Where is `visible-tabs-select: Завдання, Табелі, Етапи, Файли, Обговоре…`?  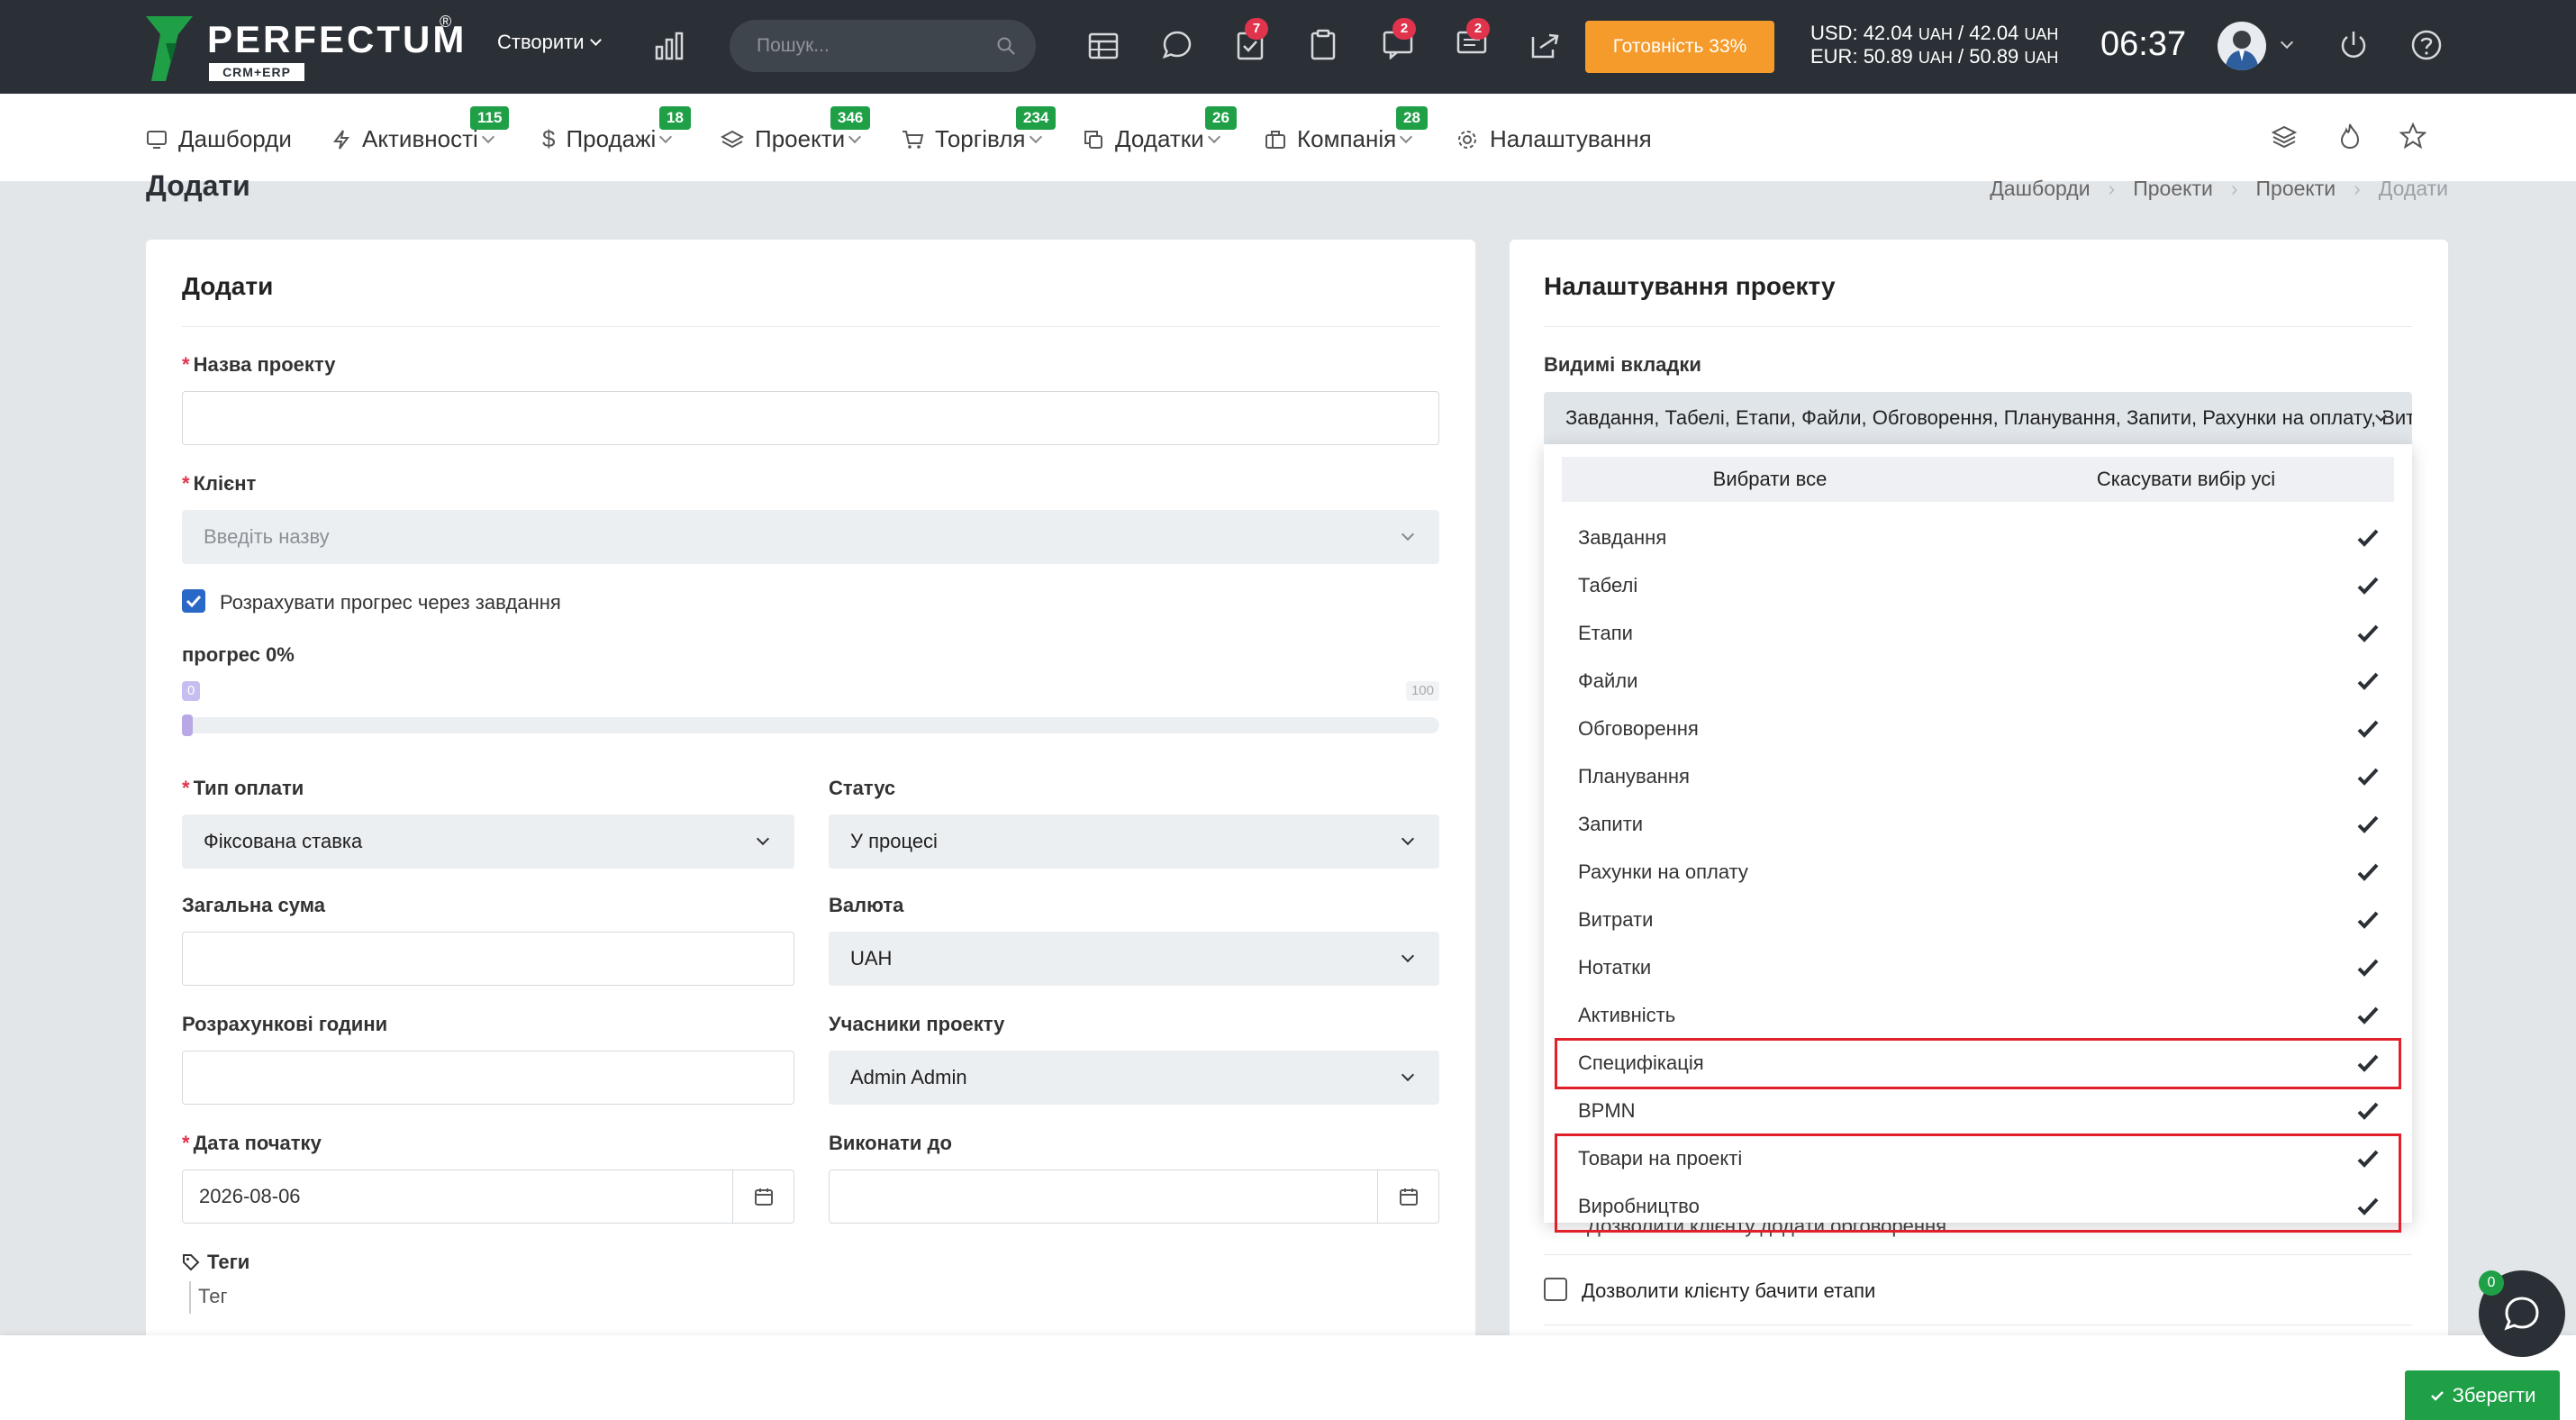 visible-tabs-select: Завдання, Табелі, Етапи, Файли, Обговоре… is located at coordinates (1978, 418).